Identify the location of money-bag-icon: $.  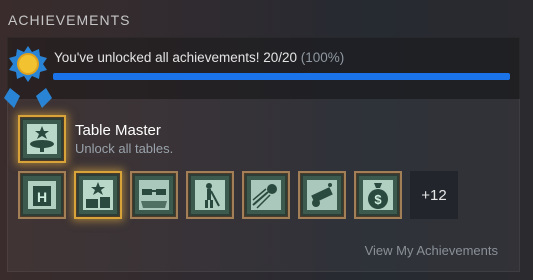
(378, 195).